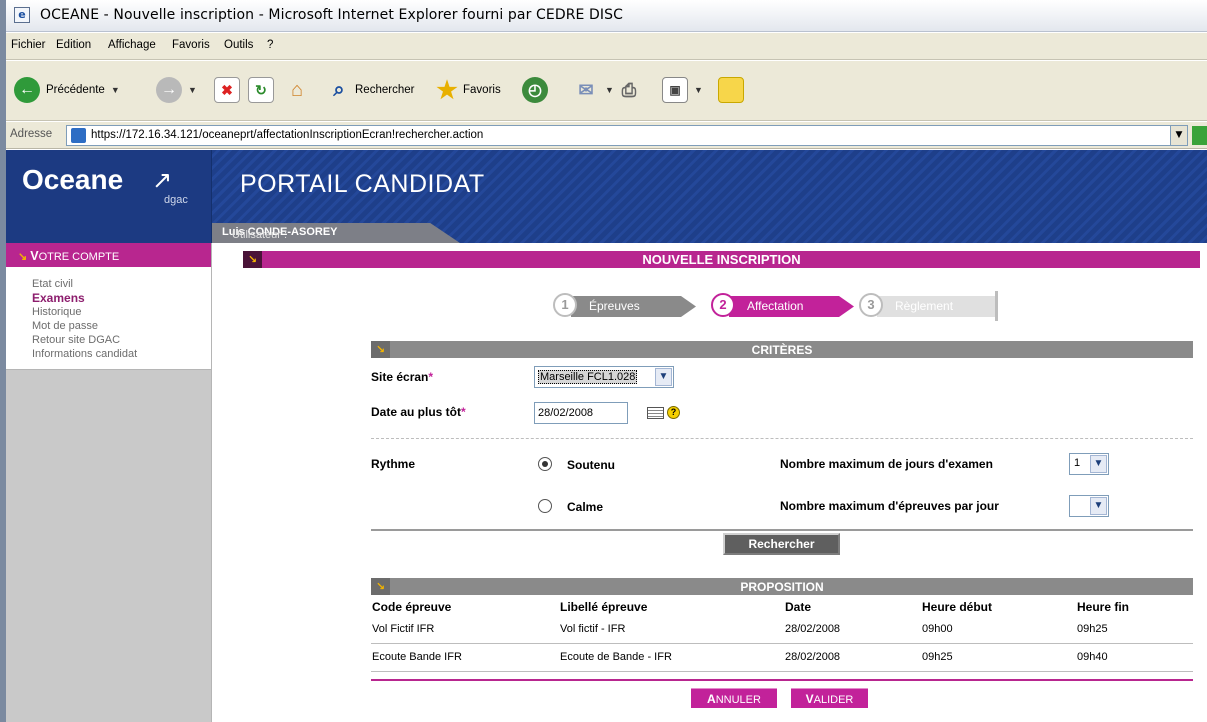 The image size is (1207, 722). I want to click on cell-end: 09h40, so click(1134, 657).